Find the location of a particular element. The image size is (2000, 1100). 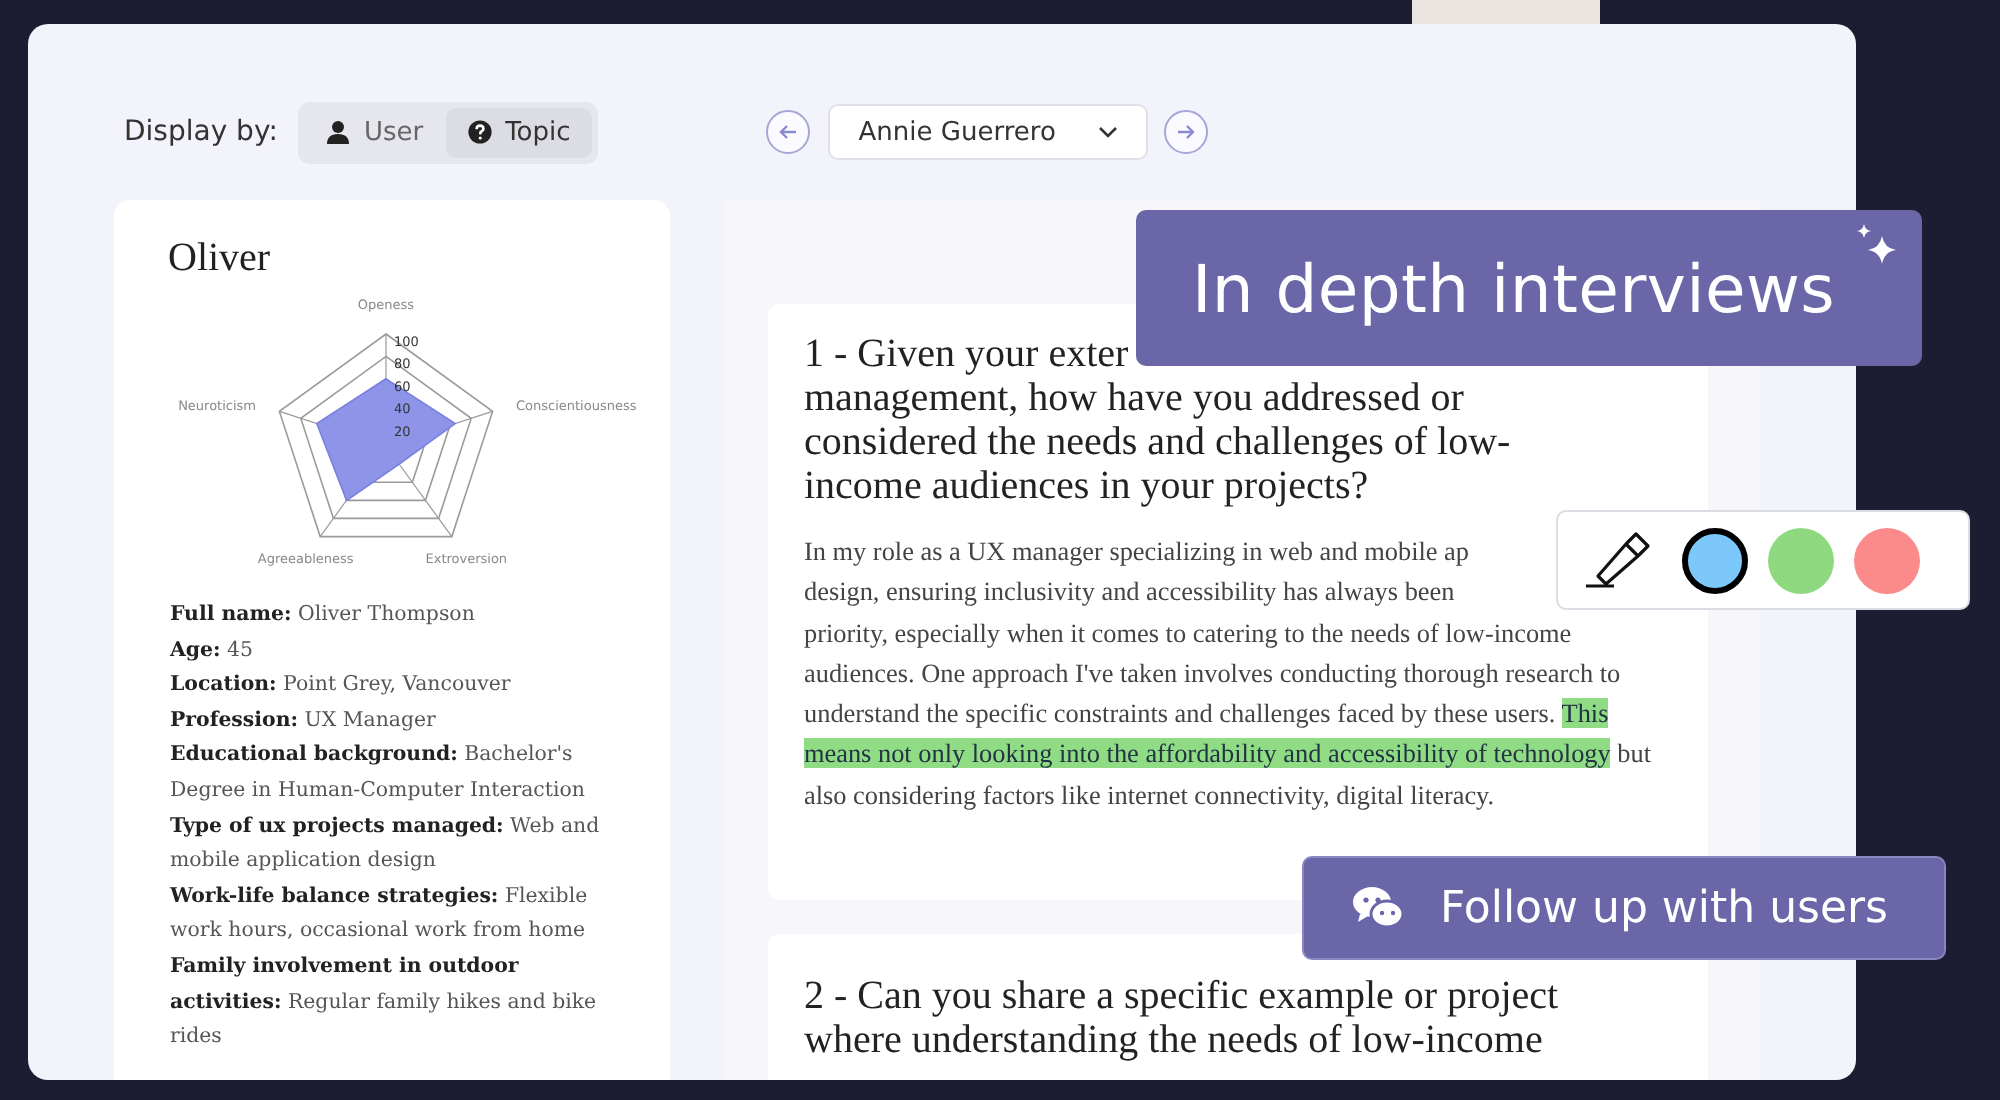

view-tab: User is located at coordinates (374, 132).